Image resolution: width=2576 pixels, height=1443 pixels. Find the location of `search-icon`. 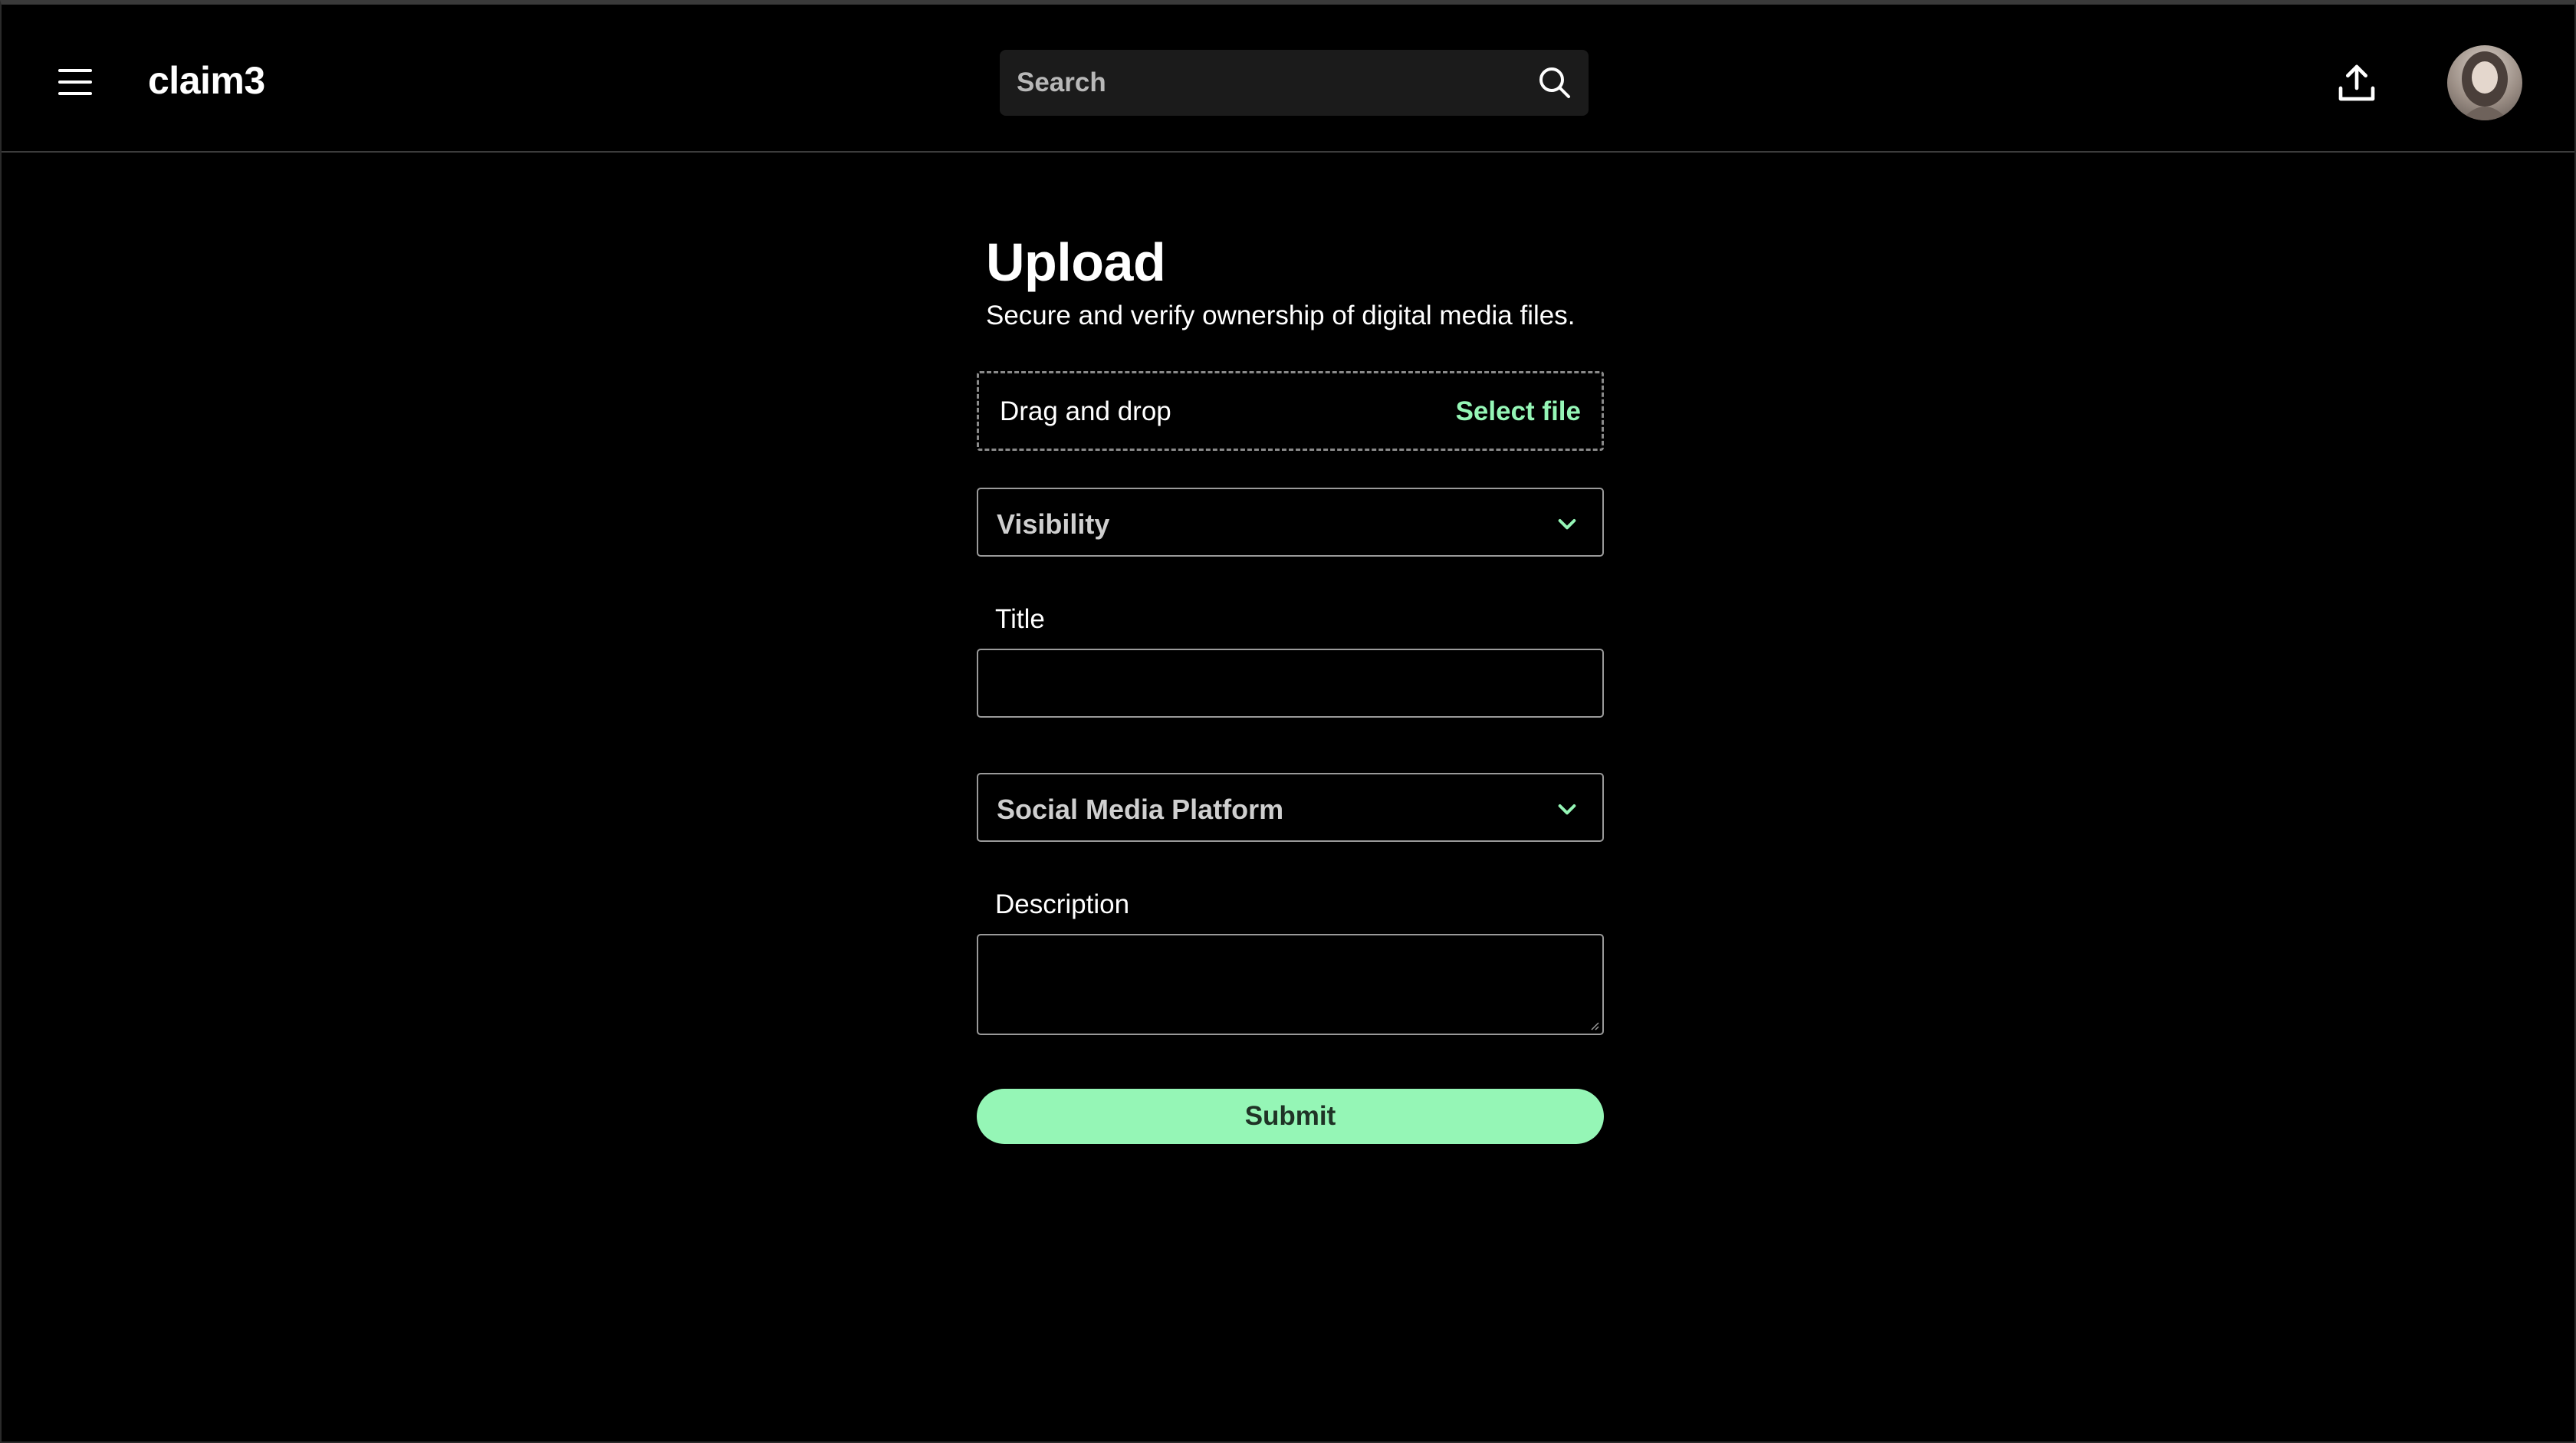

search-icon is located at coordinates (1555, 82).